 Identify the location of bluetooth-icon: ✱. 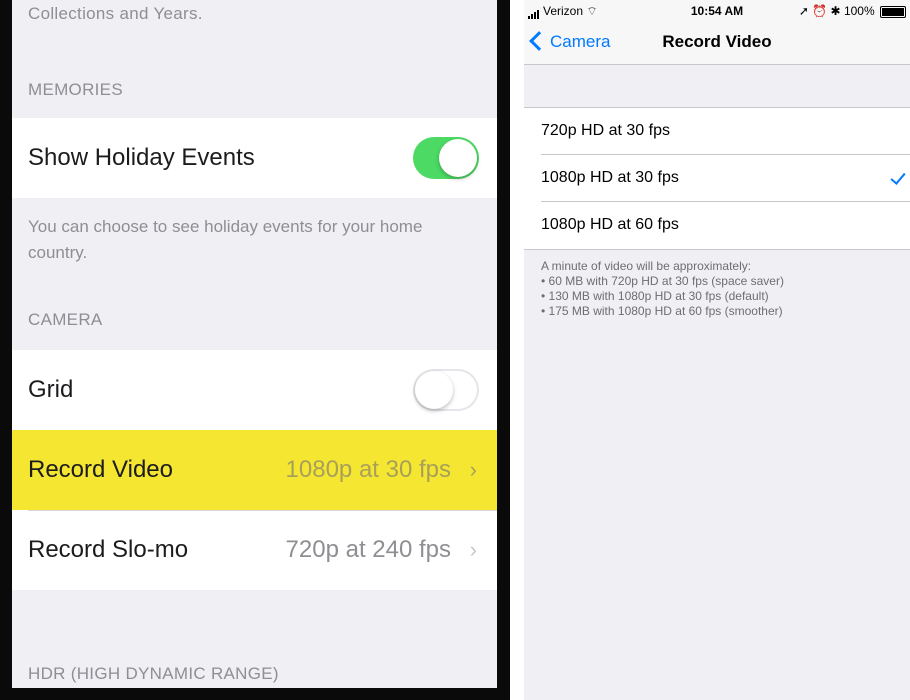
(835, 11).